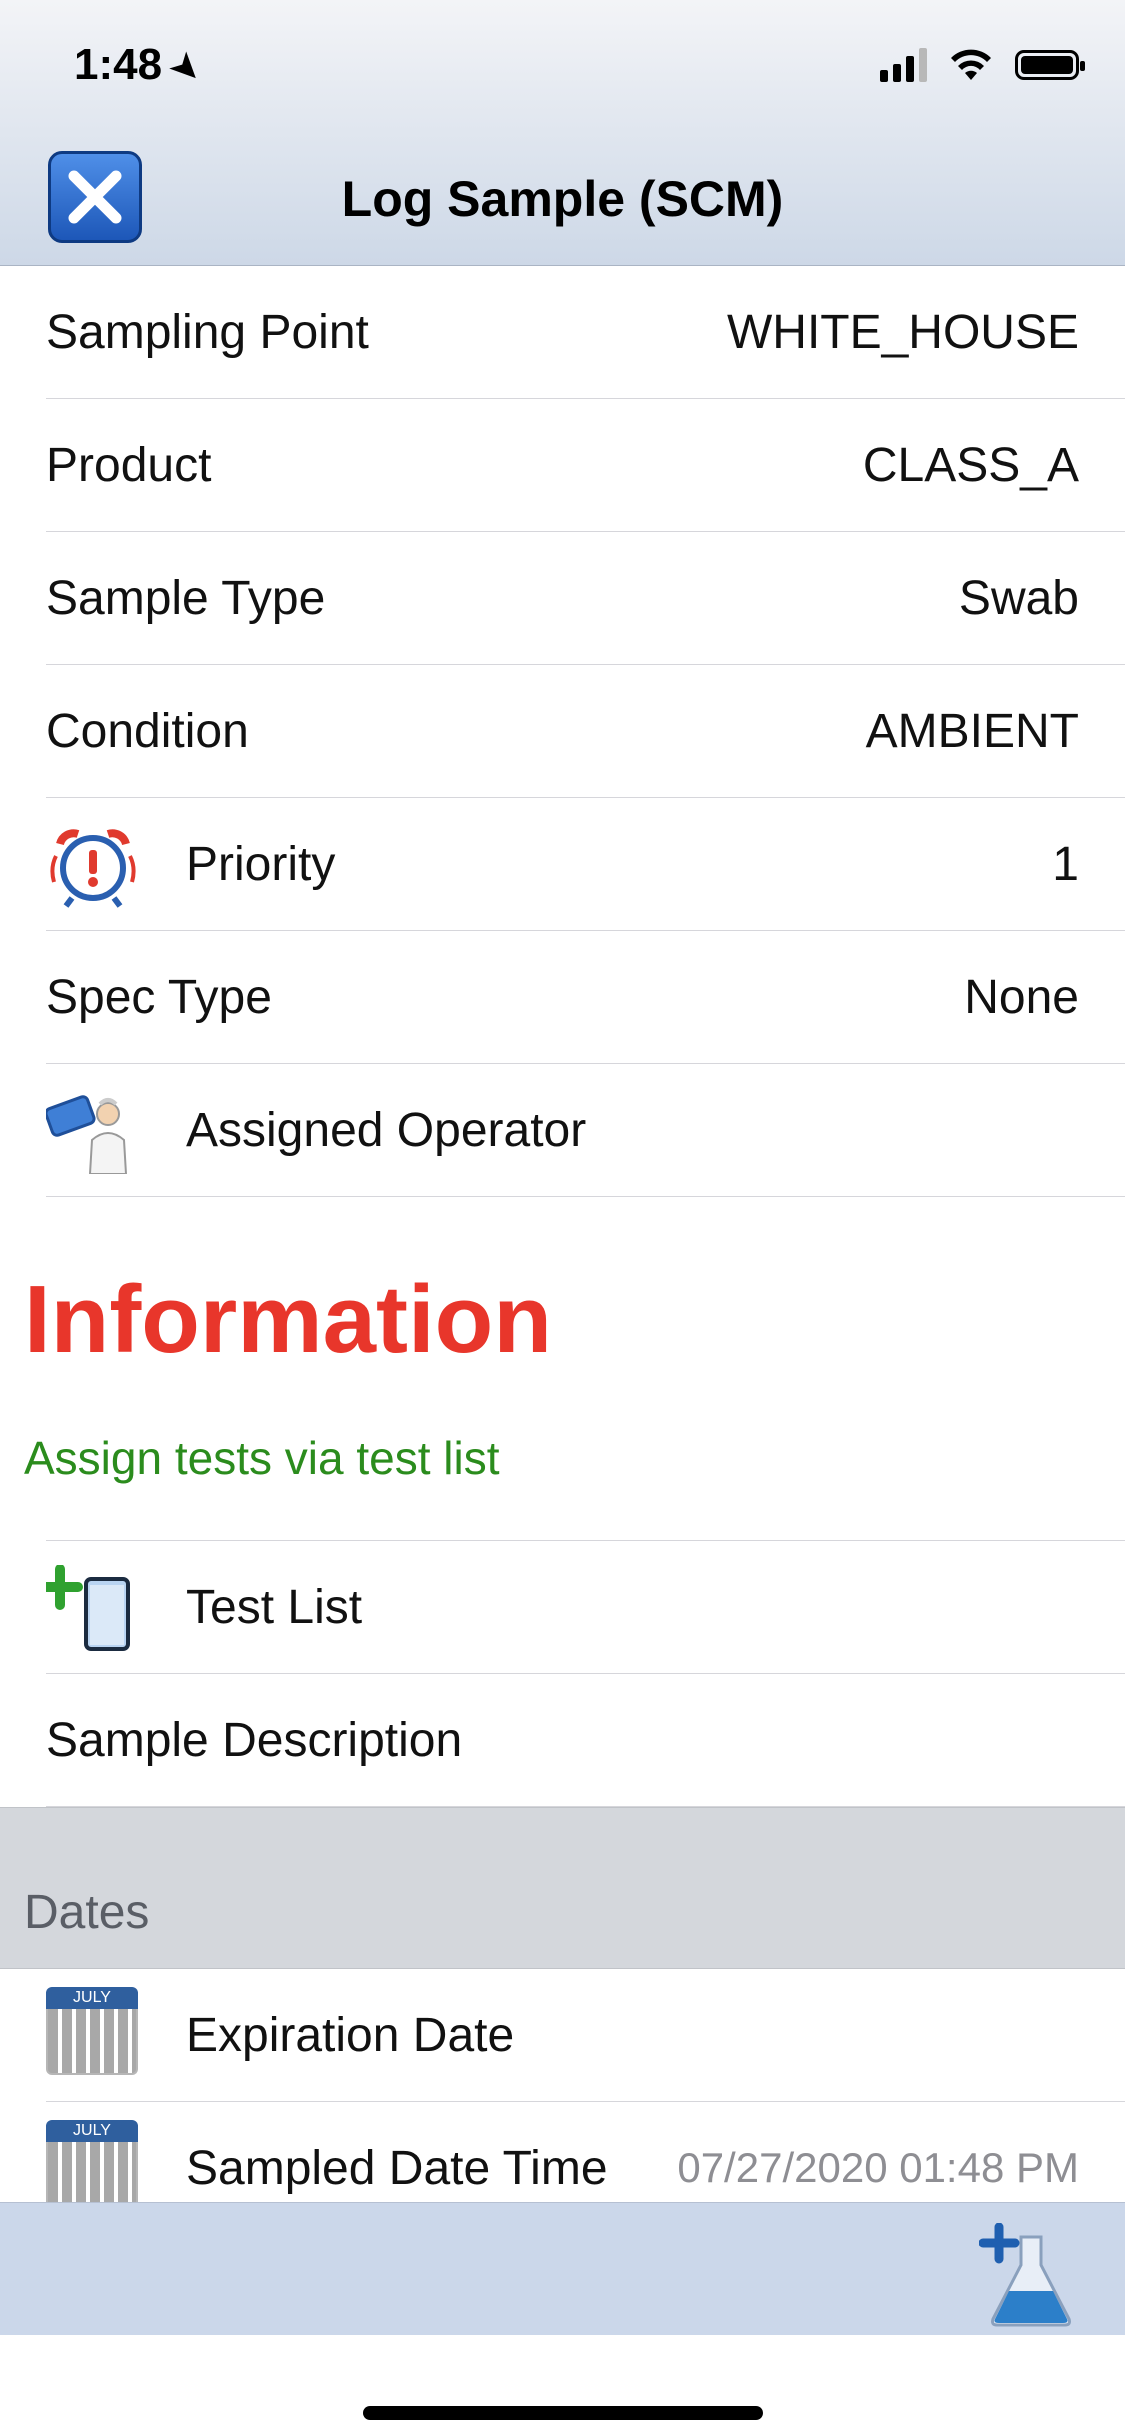 Image resolution: width=1125 pixels, height=2436 pixels. I want to click on navigation-header: 1:48➤ Log Sample (SCM), so click(562, 133).